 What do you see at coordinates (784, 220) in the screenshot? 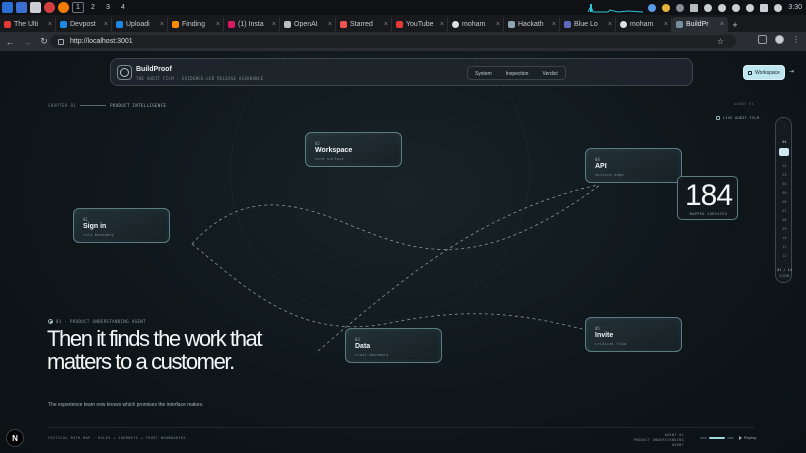
I see `rail-item-08: 08` at bounding box center [784, 220].